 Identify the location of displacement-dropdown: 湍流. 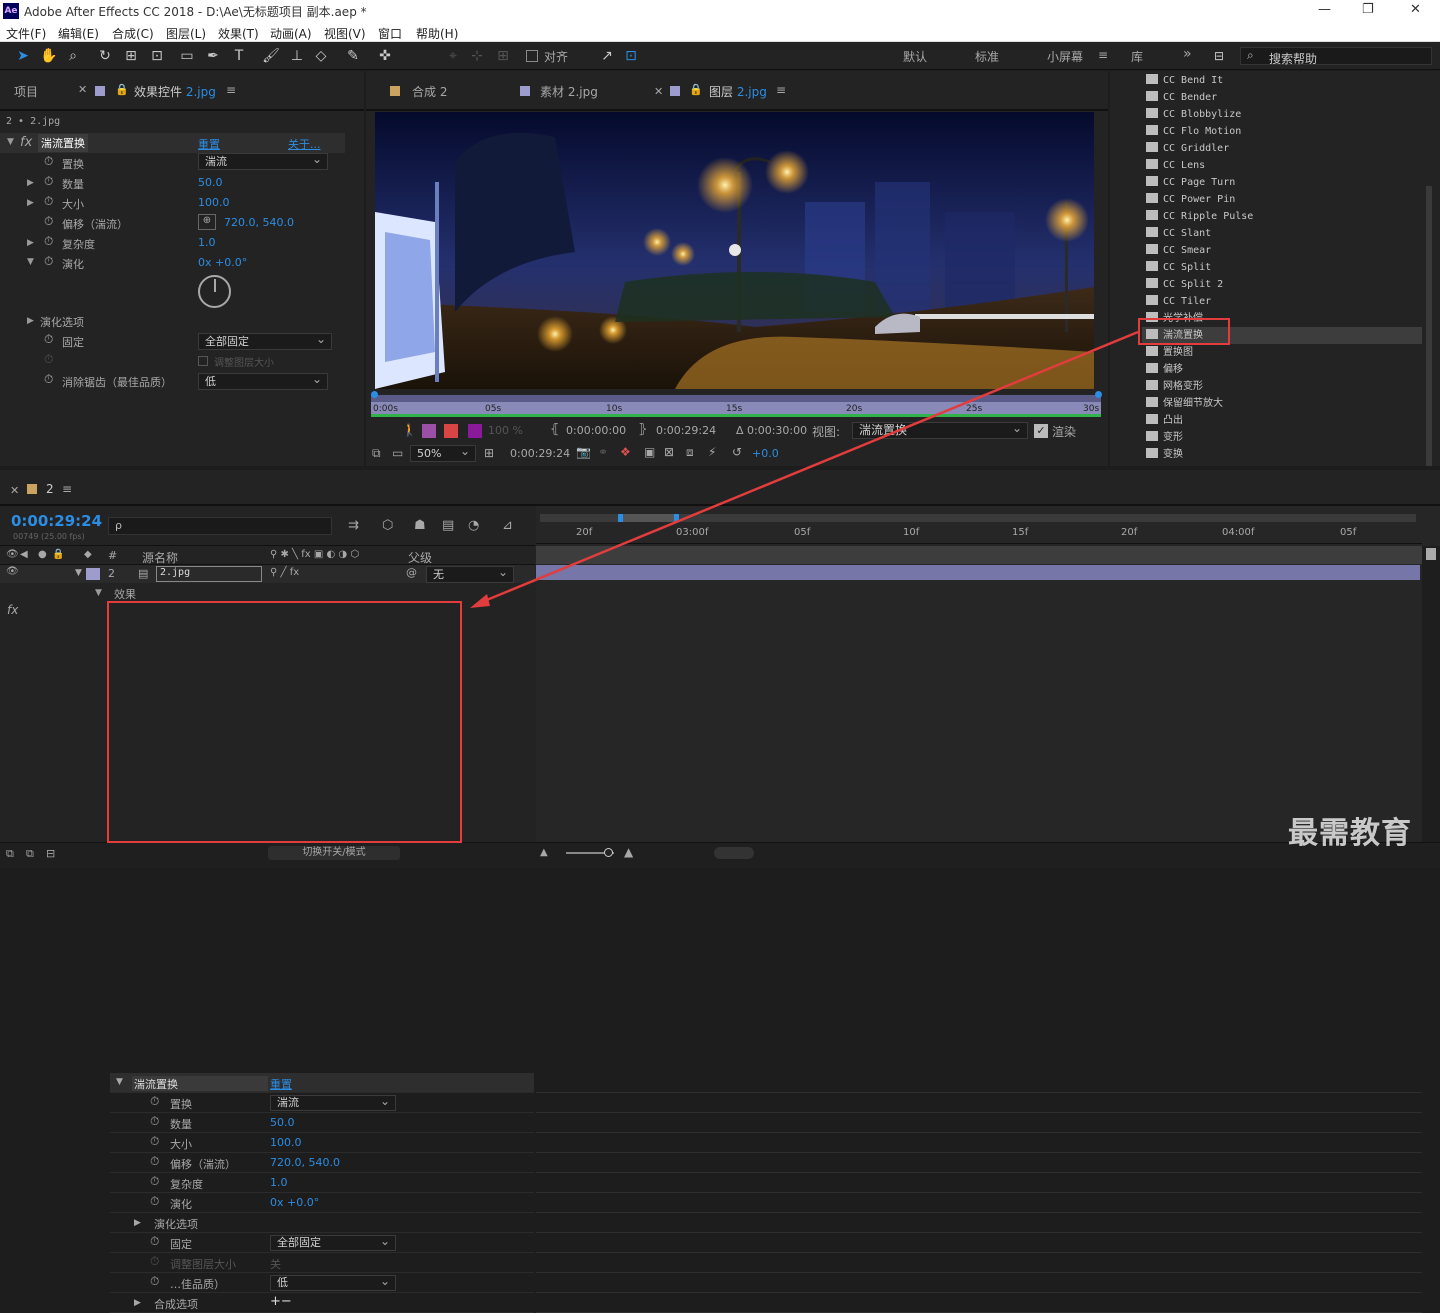
(333, 1102).